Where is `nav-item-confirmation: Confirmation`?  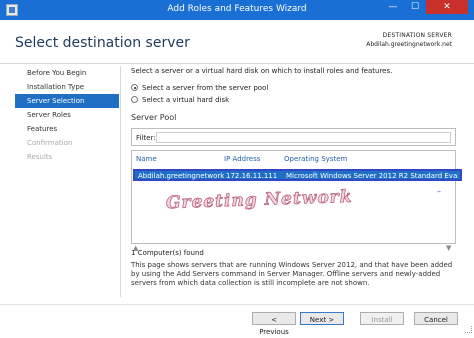
nav-item-confirmation: Confirmation is located at coordinates (50, 143).